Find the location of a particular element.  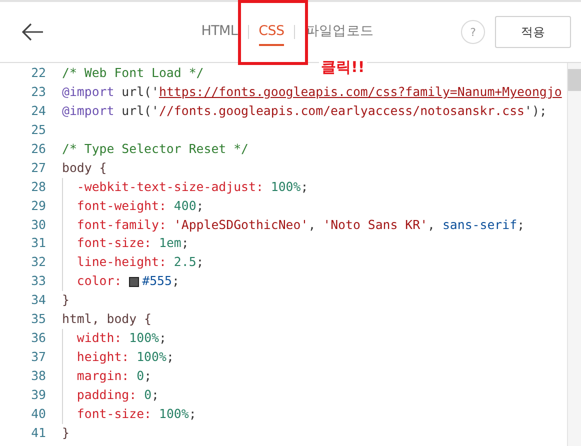

code-text: margin: 0; is located at coordinates (114, 376).